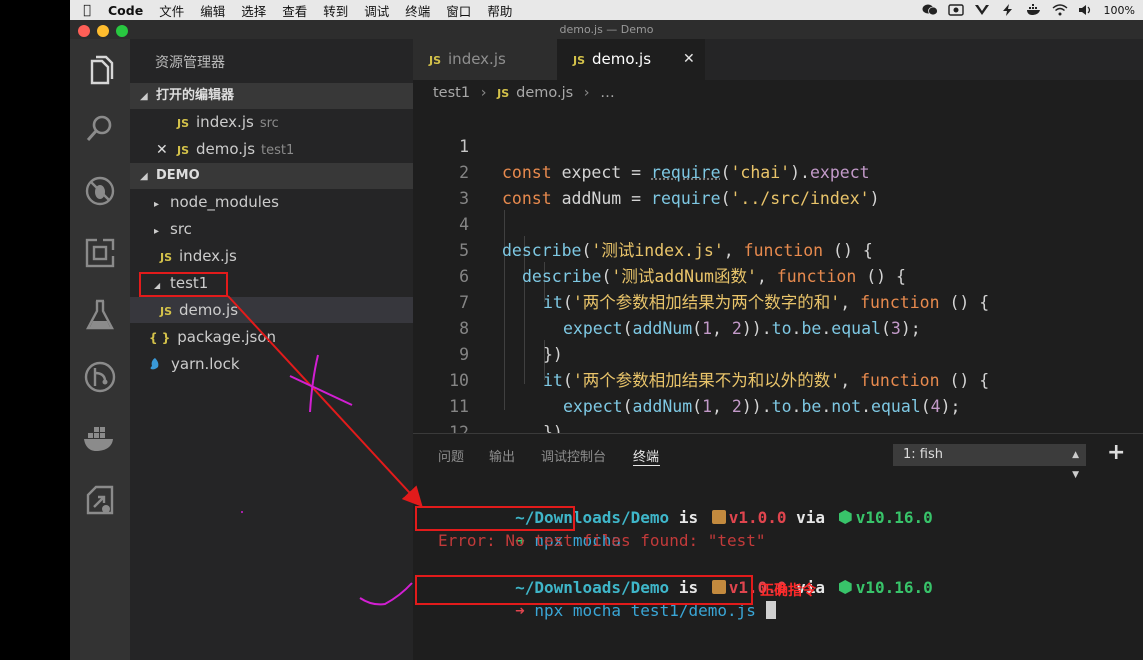 The image size is (1143, 660). What do you see at coordinates (227, 337) in the screenshot?
I see `tree-item-label: package.json` at bounding box center [227, 337].